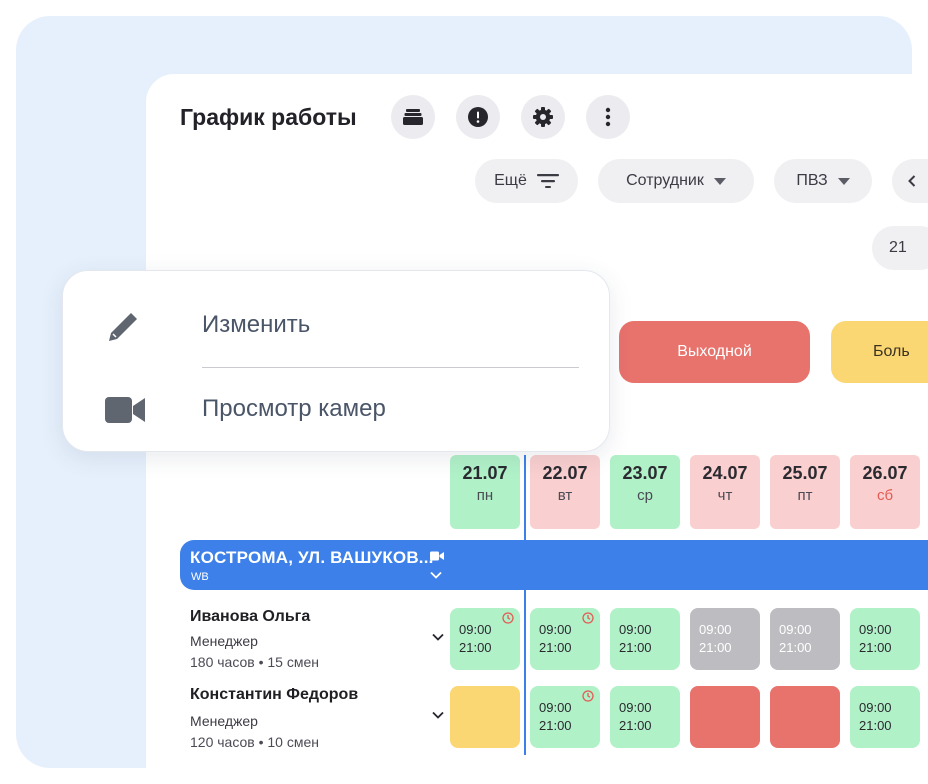 This screenshot has height=784, width=928. I want to click on video-camera-icon, so click(125, 410).